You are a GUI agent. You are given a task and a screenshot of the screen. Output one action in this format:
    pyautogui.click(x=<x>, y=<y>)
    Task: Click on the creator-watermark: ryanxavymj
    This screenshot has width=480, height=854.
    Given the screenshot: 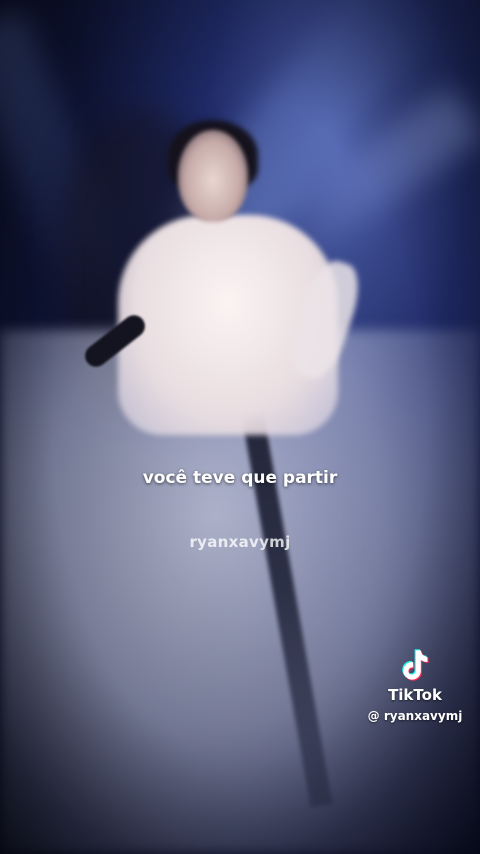 What is the action you would take?
    pyautogui.click(x=240, y=542)
    